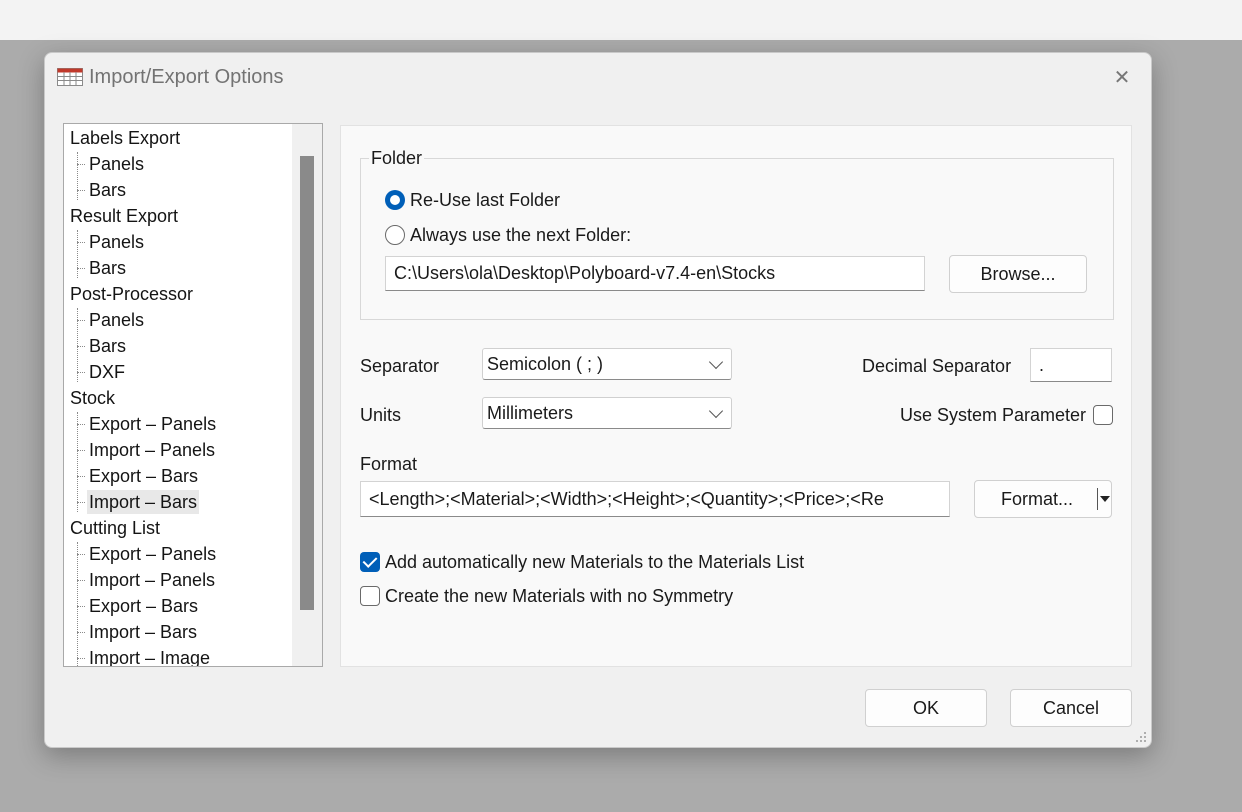 The height and width of the screenshot is (812, 1242). Describe the element at coordinates (485, 200) in the screenshot. I see `reuse-folder-label: Re-Use last Folder` at that location.